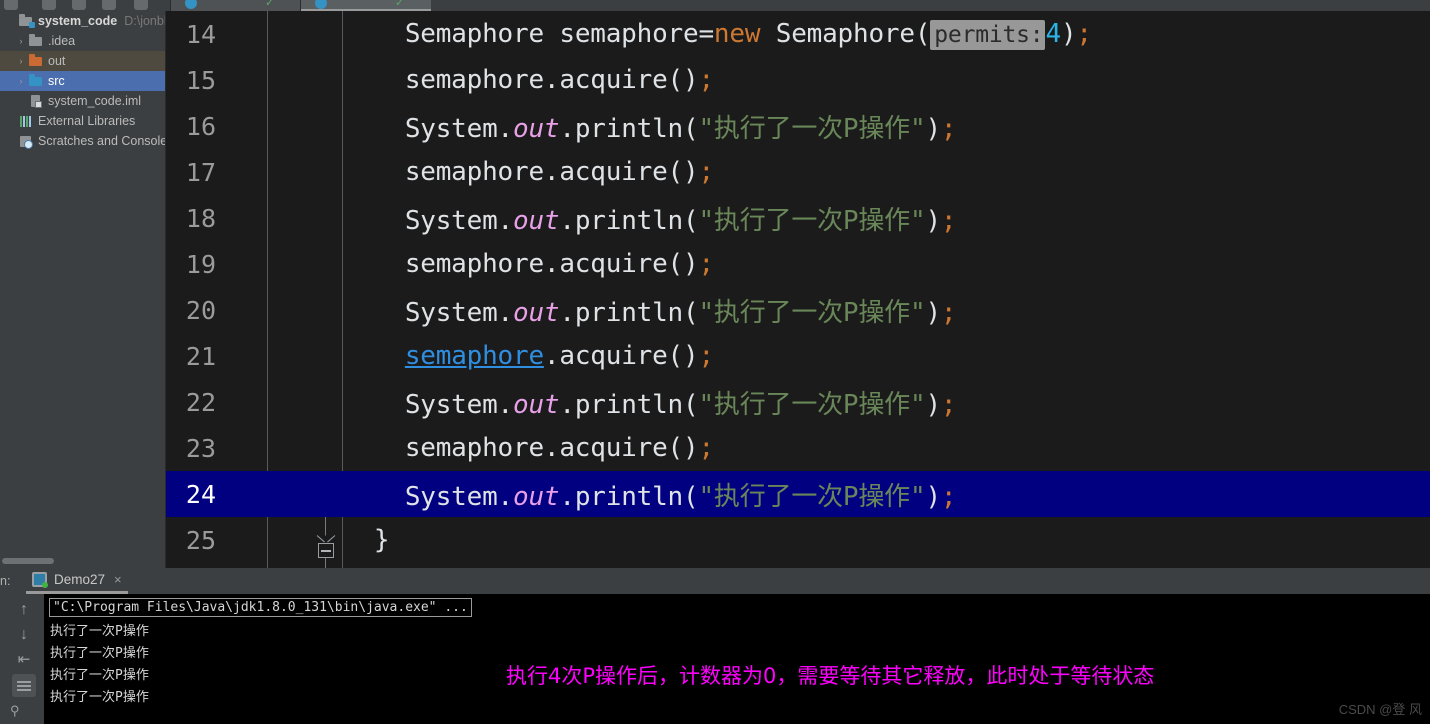 This screenshot has height=724, width=1430. What do you see at coordinates (200, 172) in the screenshot?
I see `line-number: 17` at bounding box center [200, 172].